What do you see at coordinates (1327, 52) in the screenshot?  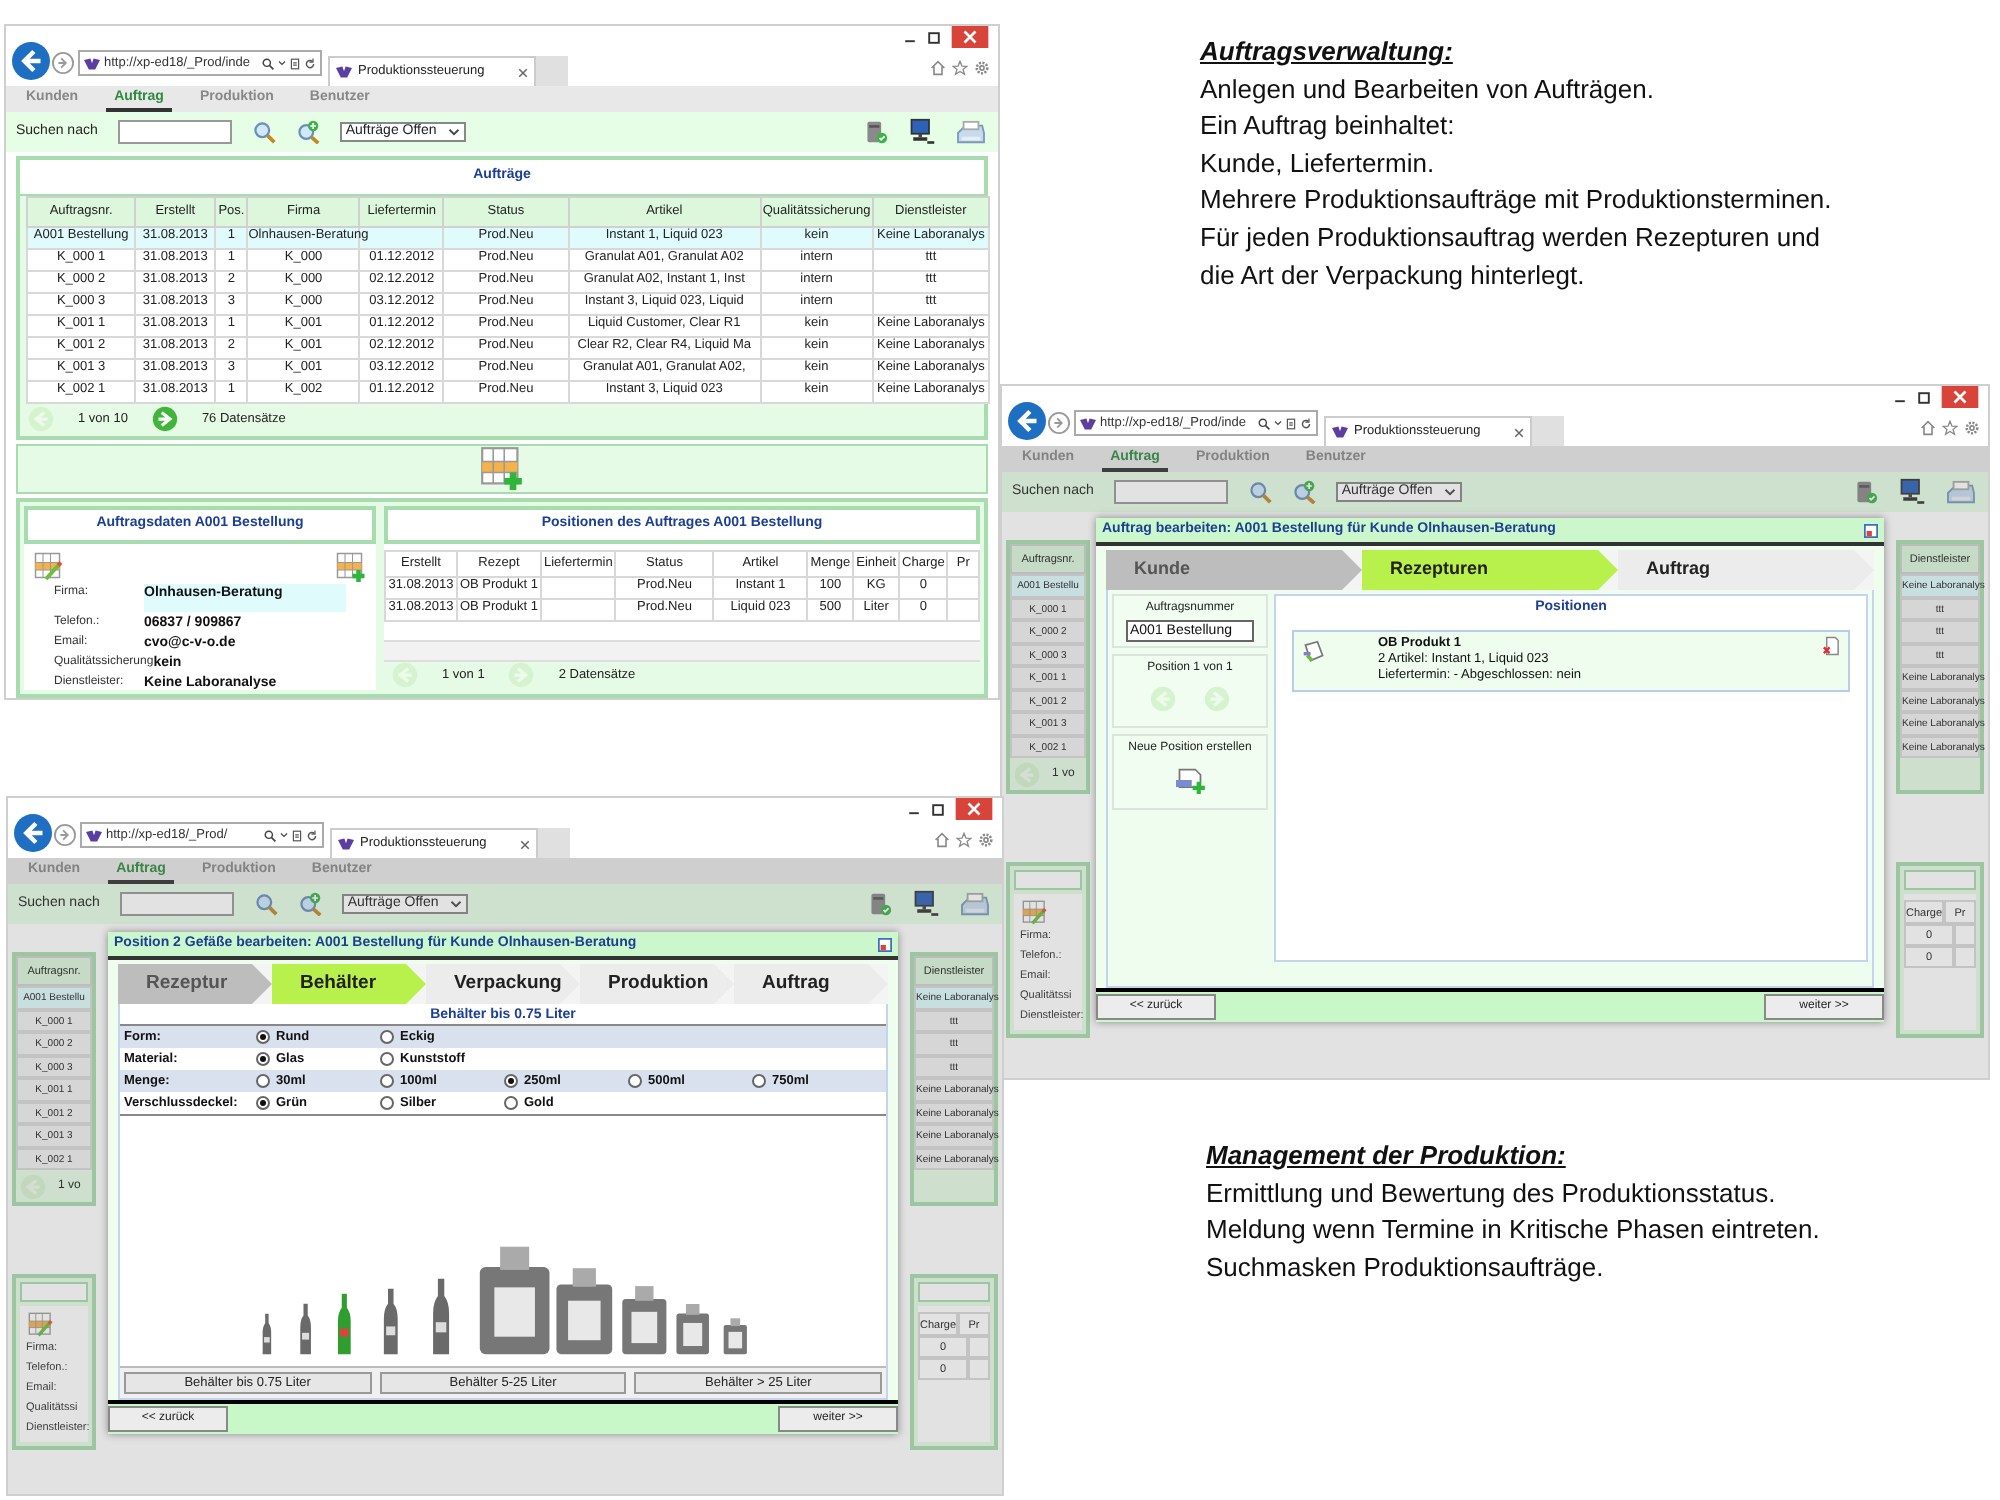 I see `note-heading: Auftragsverwaltung:` at bounding box center [1327, 52].